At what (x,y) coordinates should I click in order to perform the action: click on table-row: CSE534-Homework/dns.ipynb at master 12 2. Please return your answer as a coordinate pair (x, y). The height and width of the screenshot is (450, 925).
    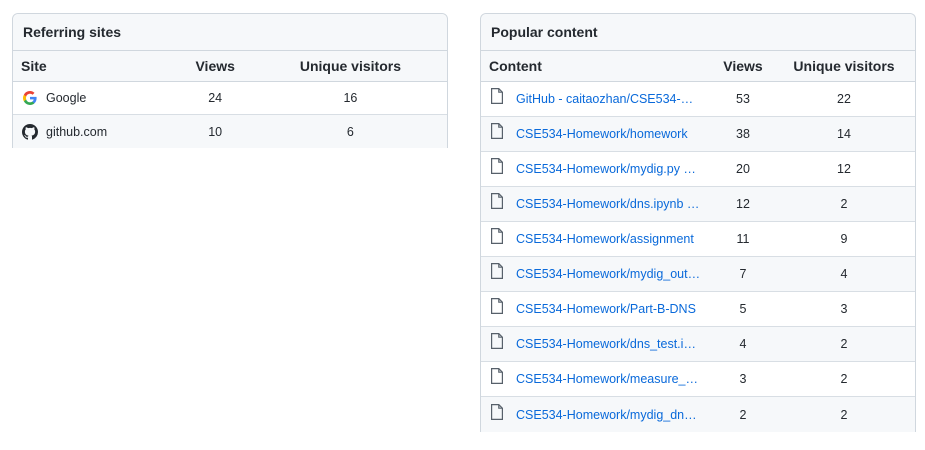
    Looking at the image, I should click on (698, 204).